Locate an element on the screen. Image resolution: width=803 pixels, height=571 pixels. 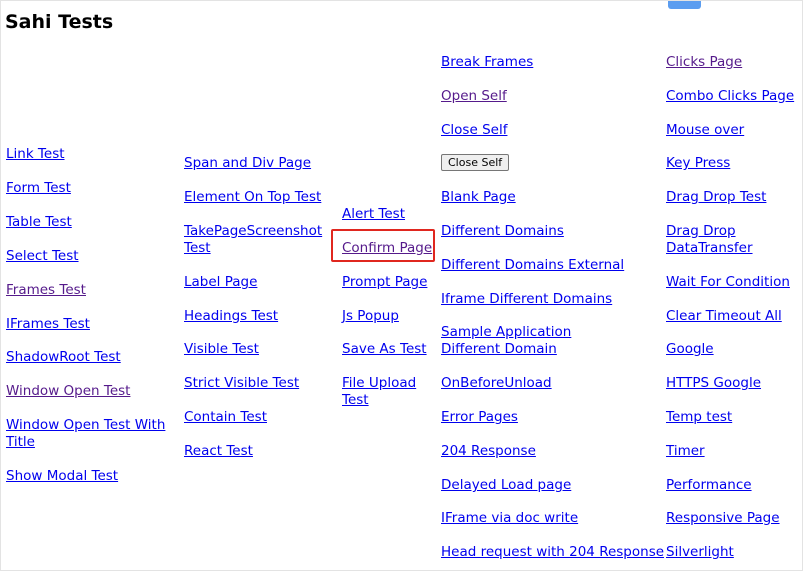
form-test-link: Form Test is located at coordinates (38, 188).